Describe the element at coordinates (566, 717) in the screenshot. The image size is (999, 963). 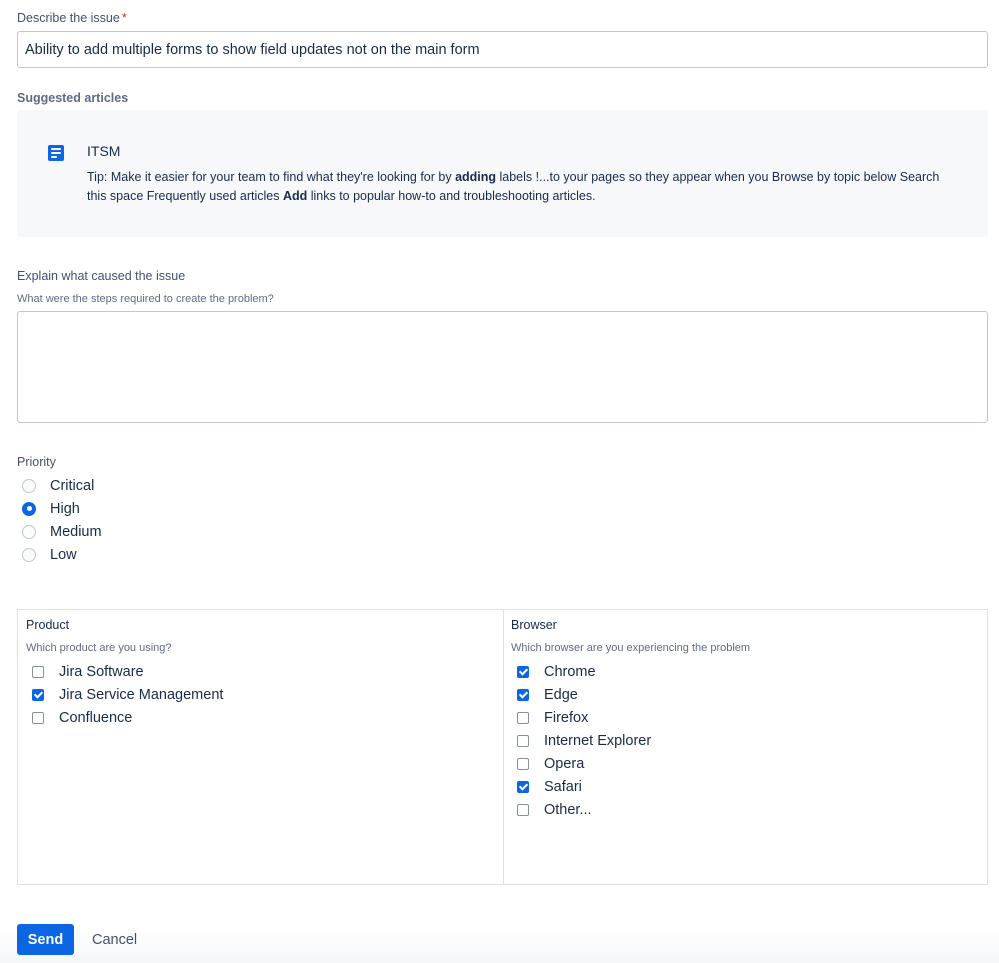
I see `browser-option-label: Firefox` at that location.